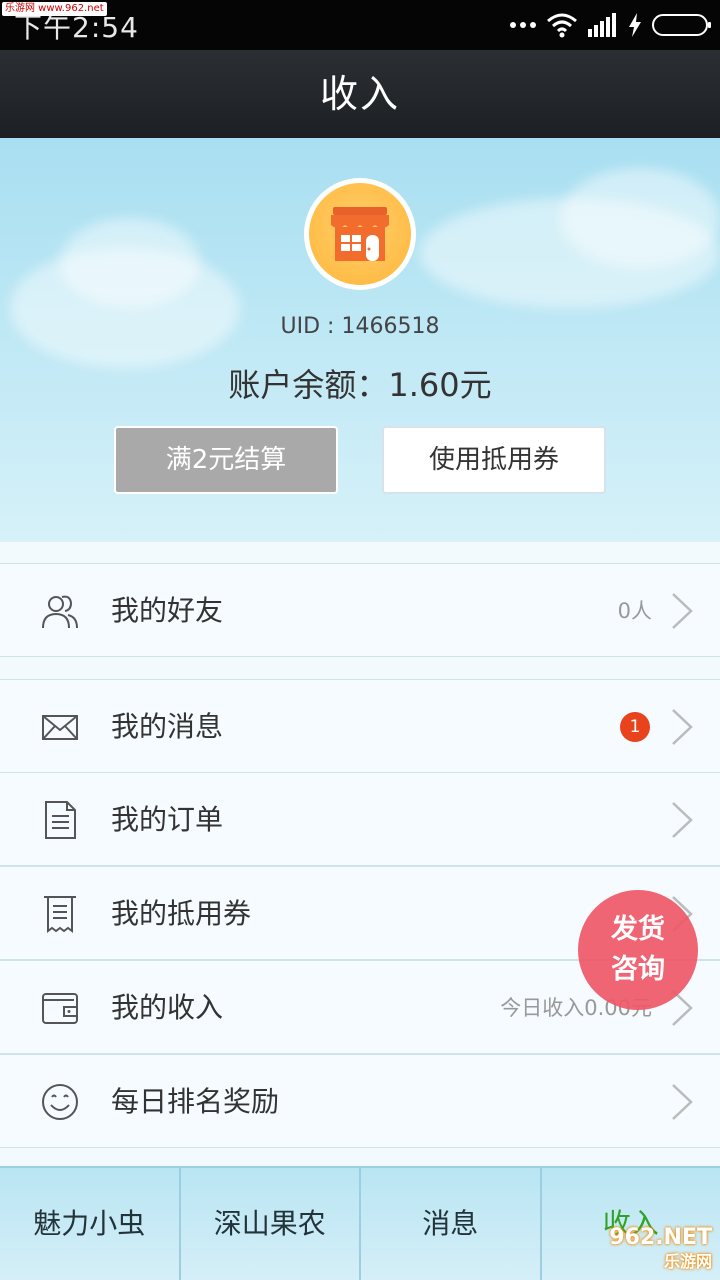 The width and height of the screenshot is (720, 1280). I want to click on friends-icon, so click(60, 612).